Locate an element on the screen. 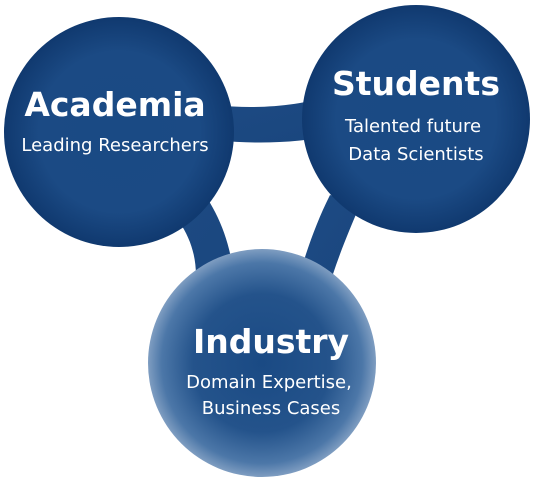 This screenshot has width=535, height=483. students-subtitle-line-1: Talented future is located at coordinates (412, 126).